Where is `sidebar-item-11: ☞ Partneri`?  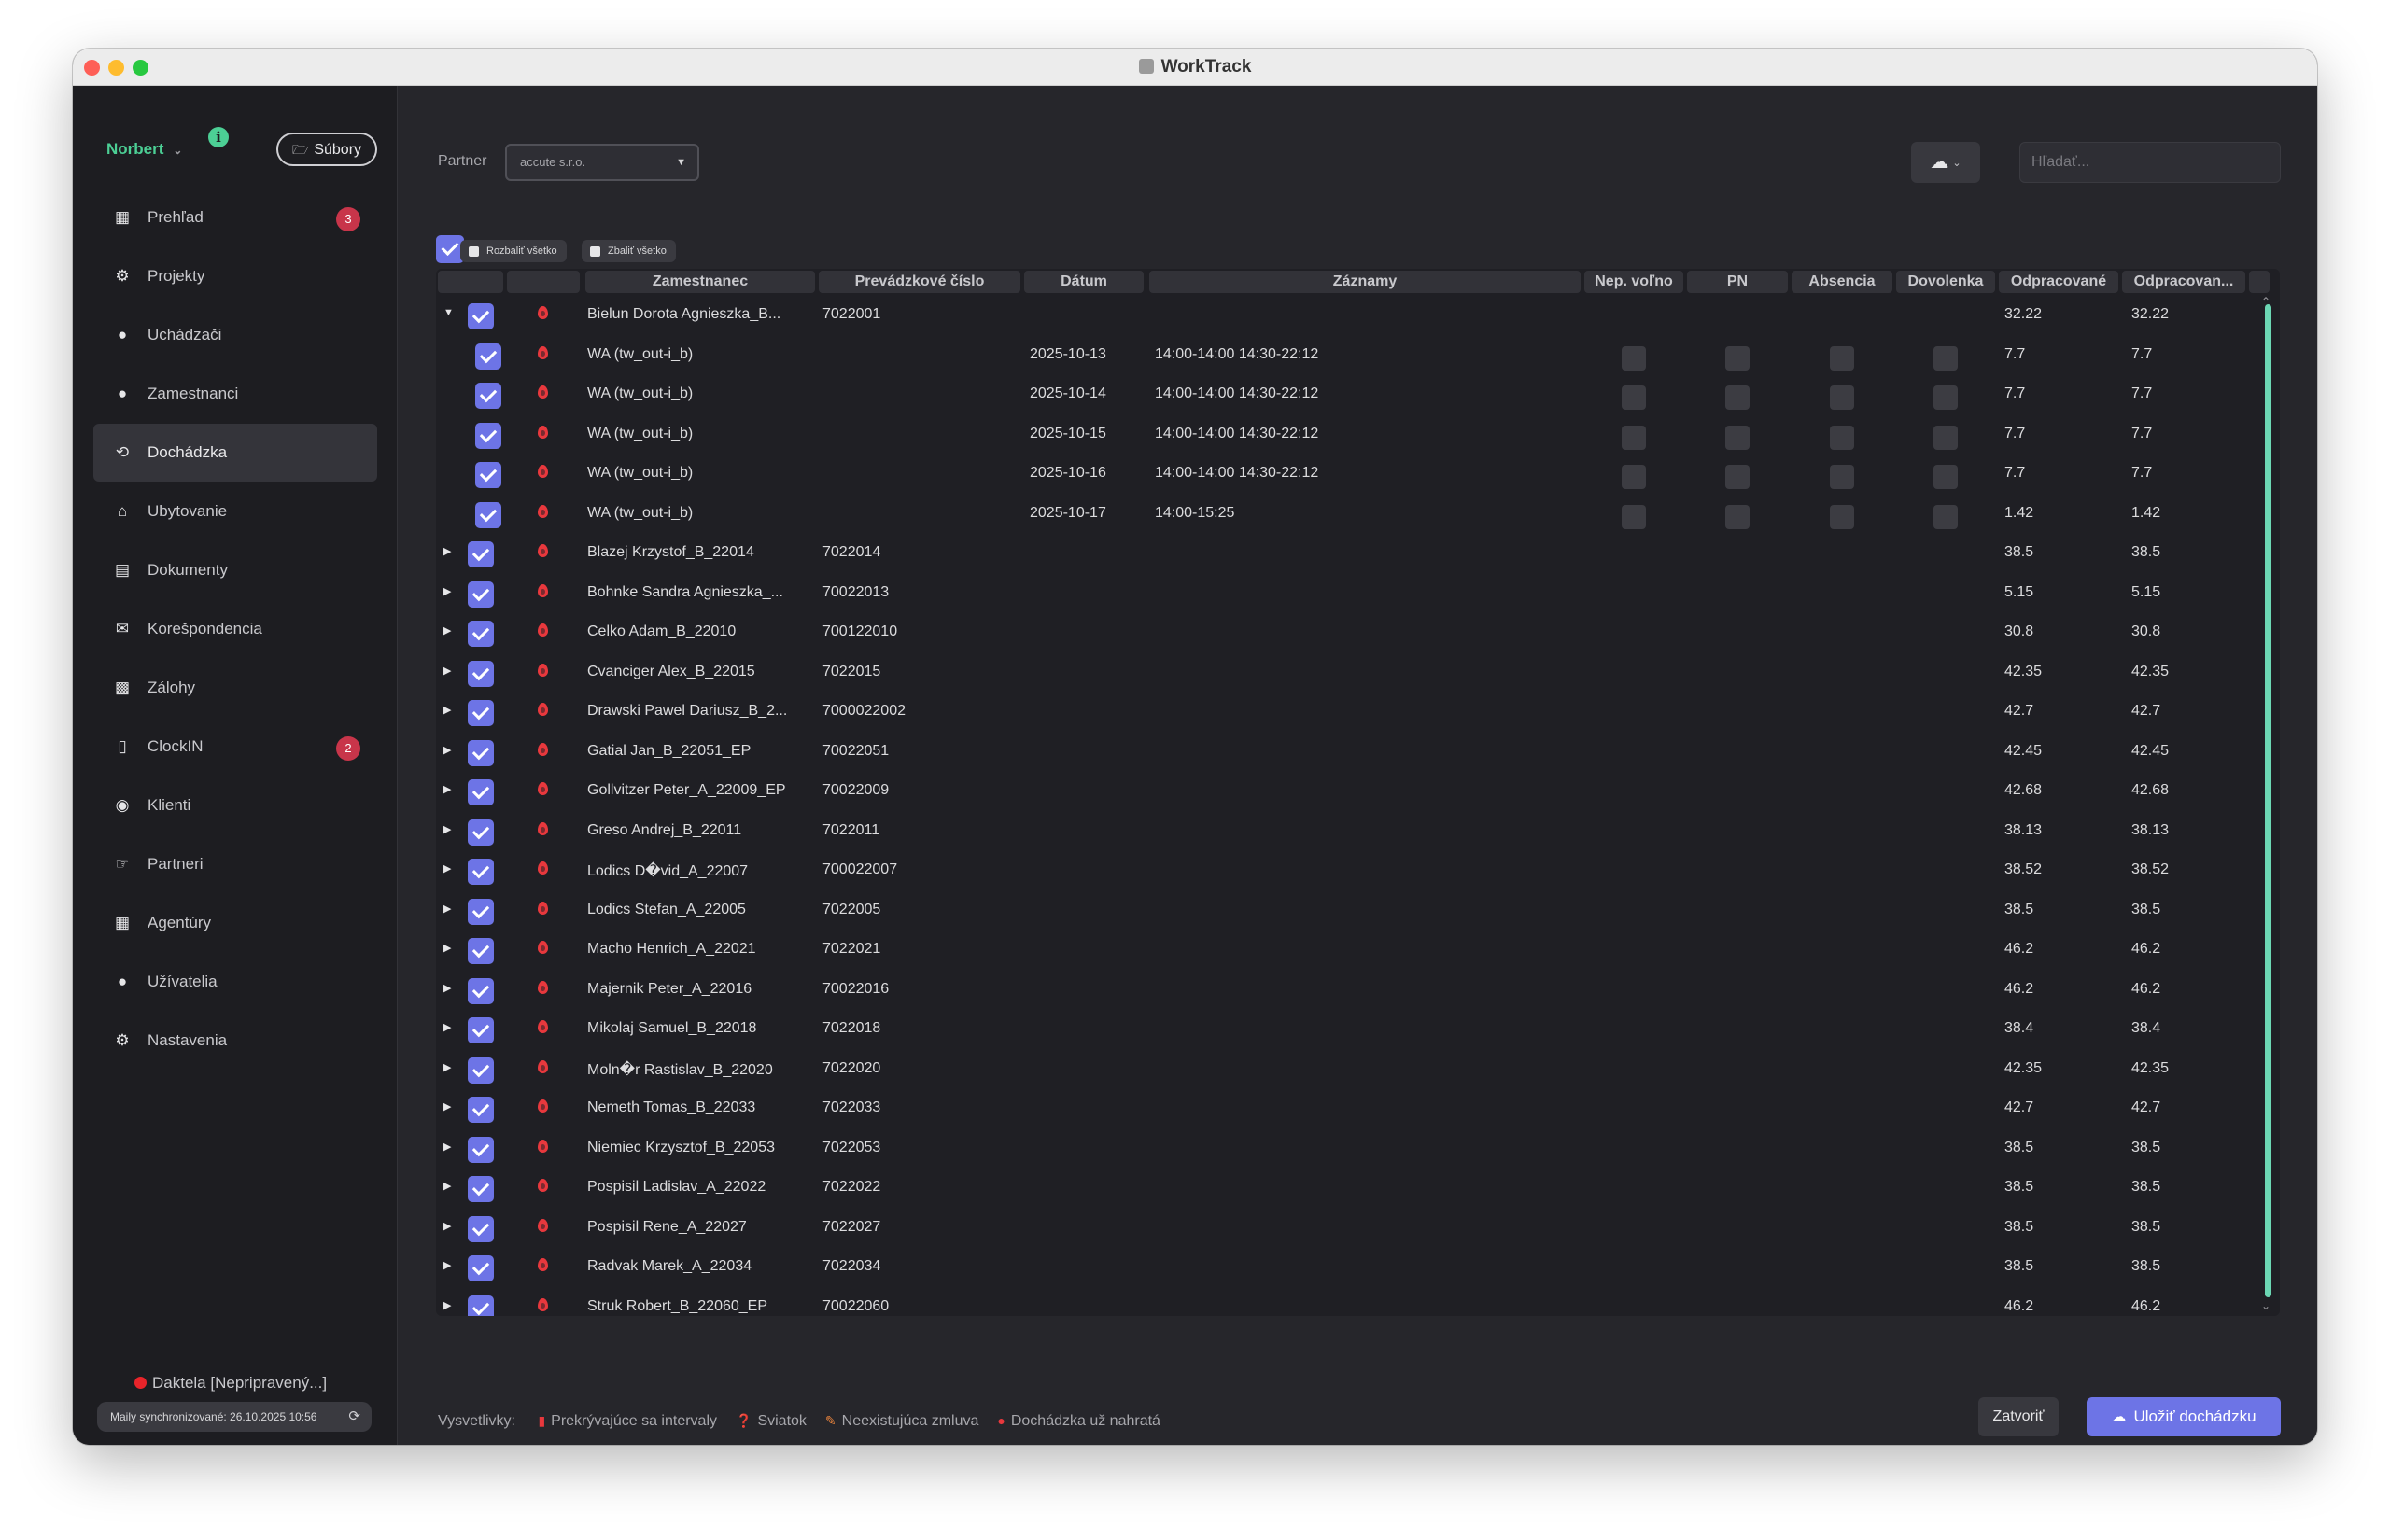
sidebar-item-11: ☞ Partneri is located at coordinates (235, 864).